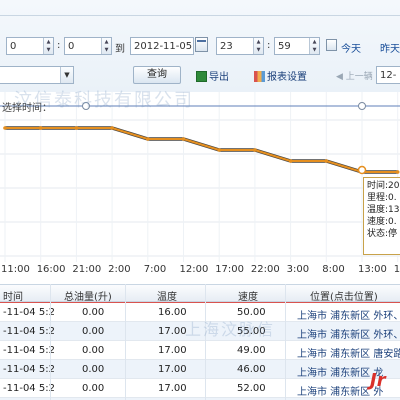  Describe the element at coordinates (172, 312) in the screenshot. I see `cell-temp: 16.00` at that location.